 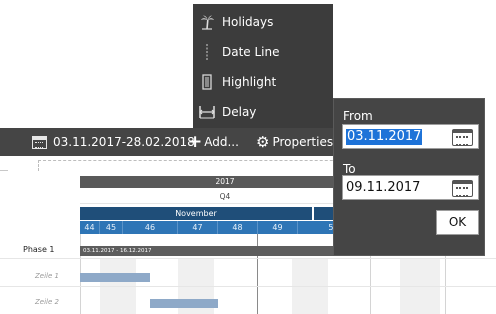 I want to click on date-range-label: 03.11.2017-28.02.2018, so click(x=124, y=142).